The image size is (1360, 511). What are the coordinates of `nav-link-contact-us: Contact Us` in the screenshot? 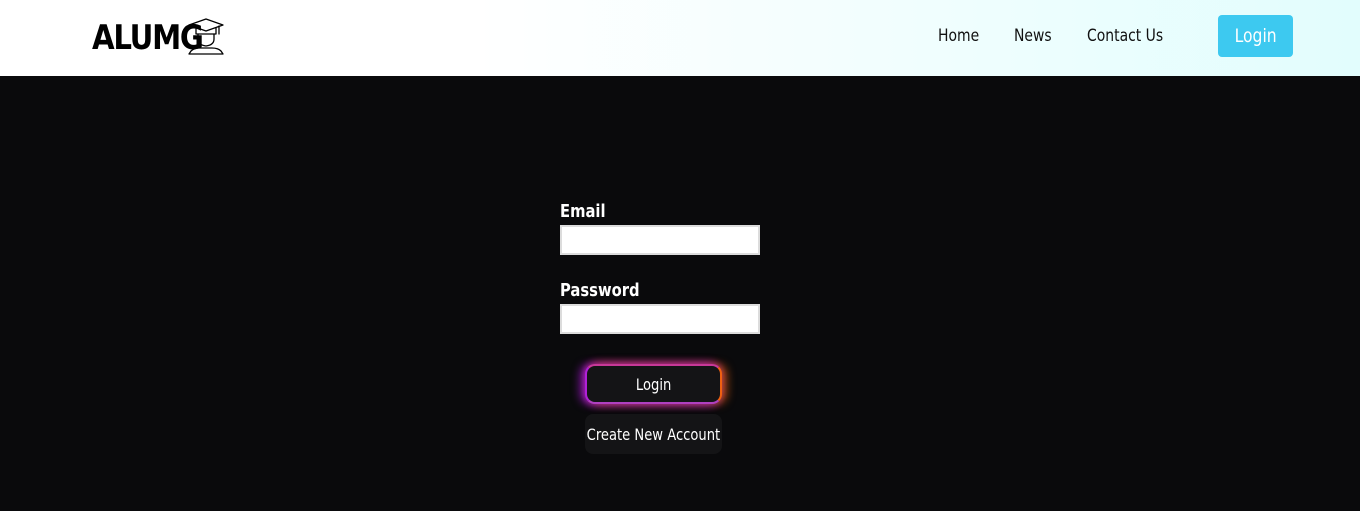 It's located at (1125, 36).